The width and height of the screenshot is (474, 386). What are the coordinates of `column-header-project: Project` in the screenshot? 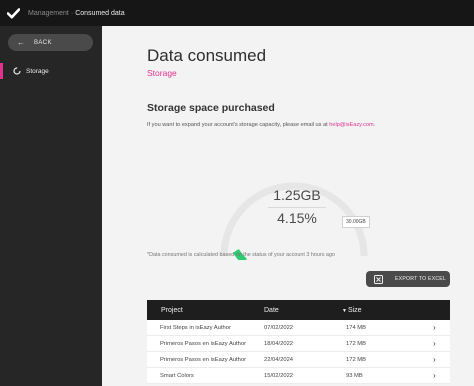 It's located at (172, 310).